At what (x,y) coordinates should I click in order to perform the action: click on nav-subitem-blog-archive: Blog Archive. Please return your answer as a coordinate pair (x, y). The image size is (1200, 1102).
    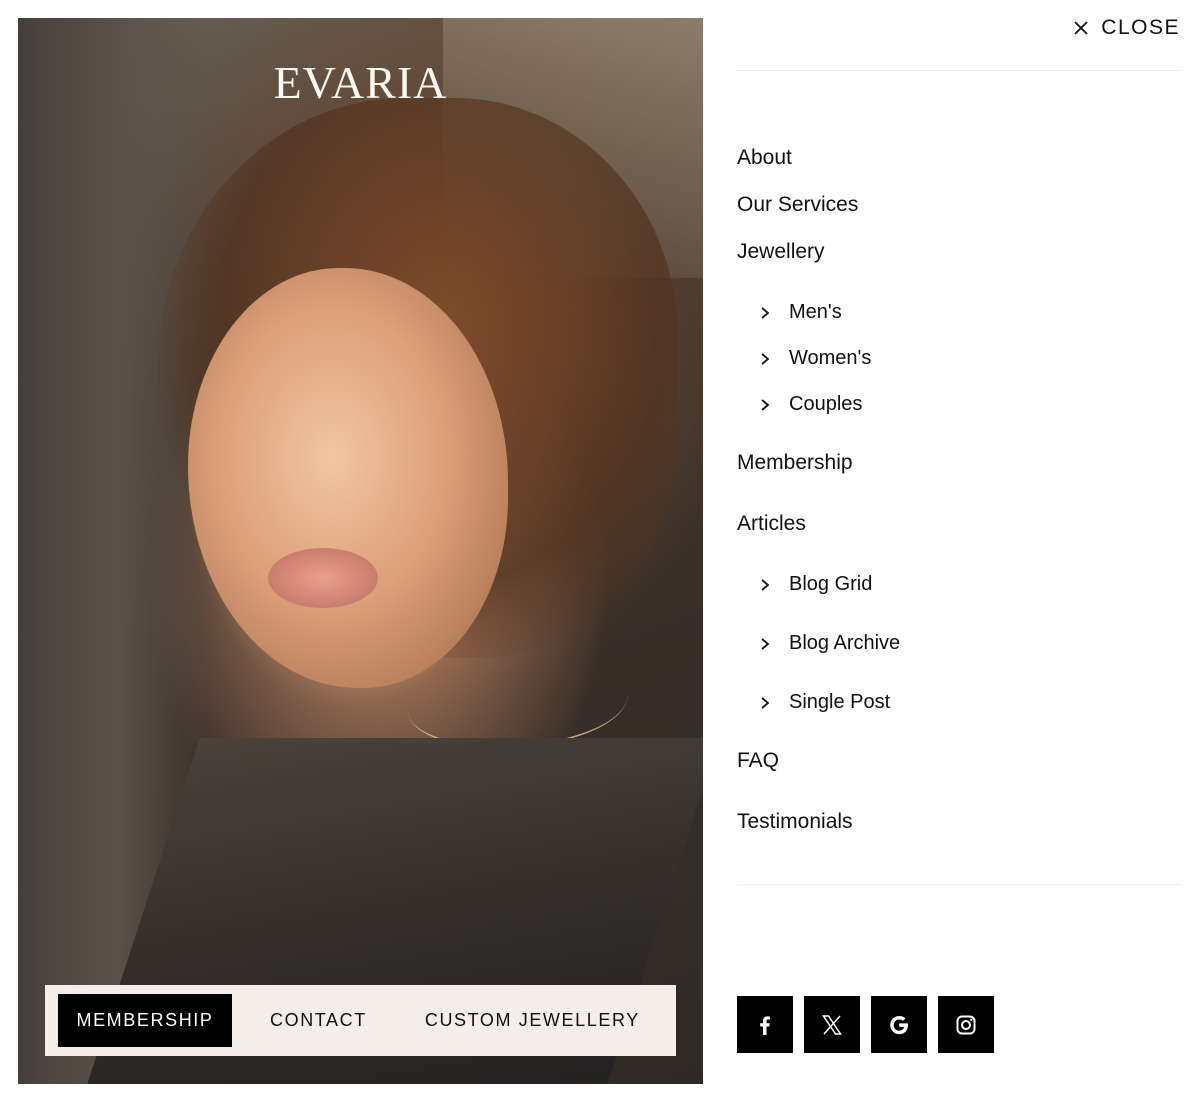
    Looking at the image, I should click on (829, 643).